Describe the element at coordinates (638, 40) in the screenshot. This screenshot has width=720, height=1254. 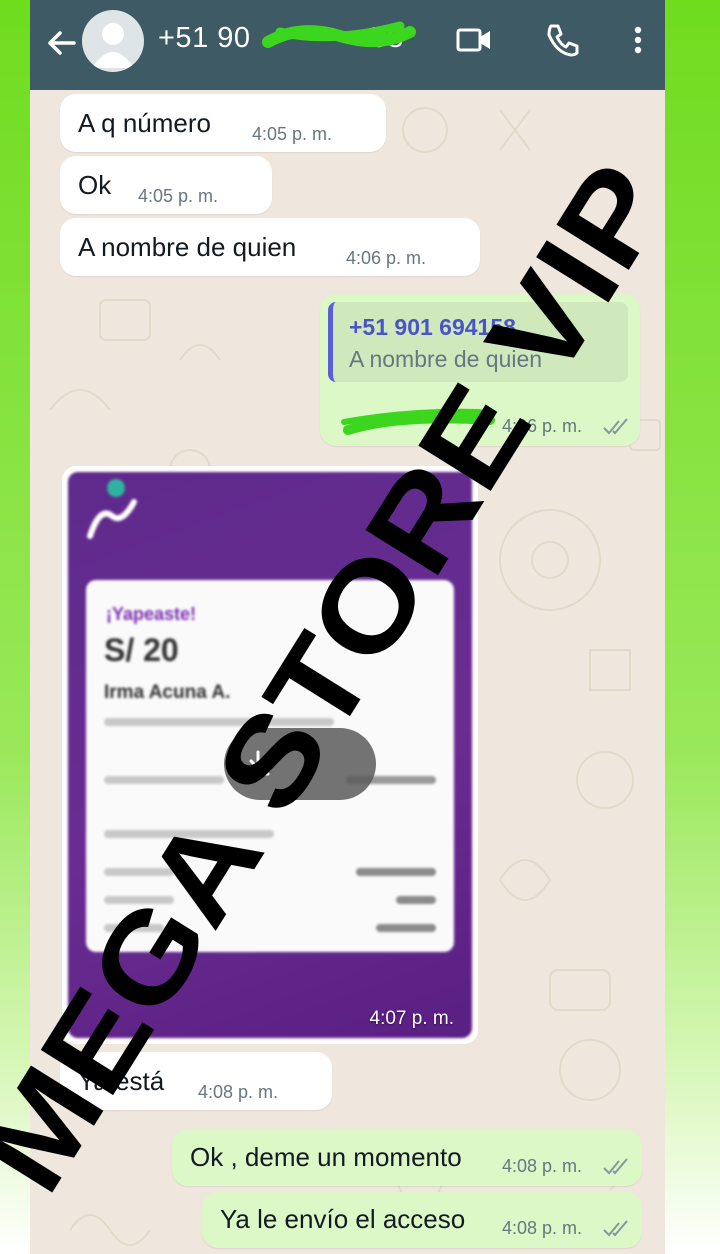
I see `more-vert-icon` at that location.